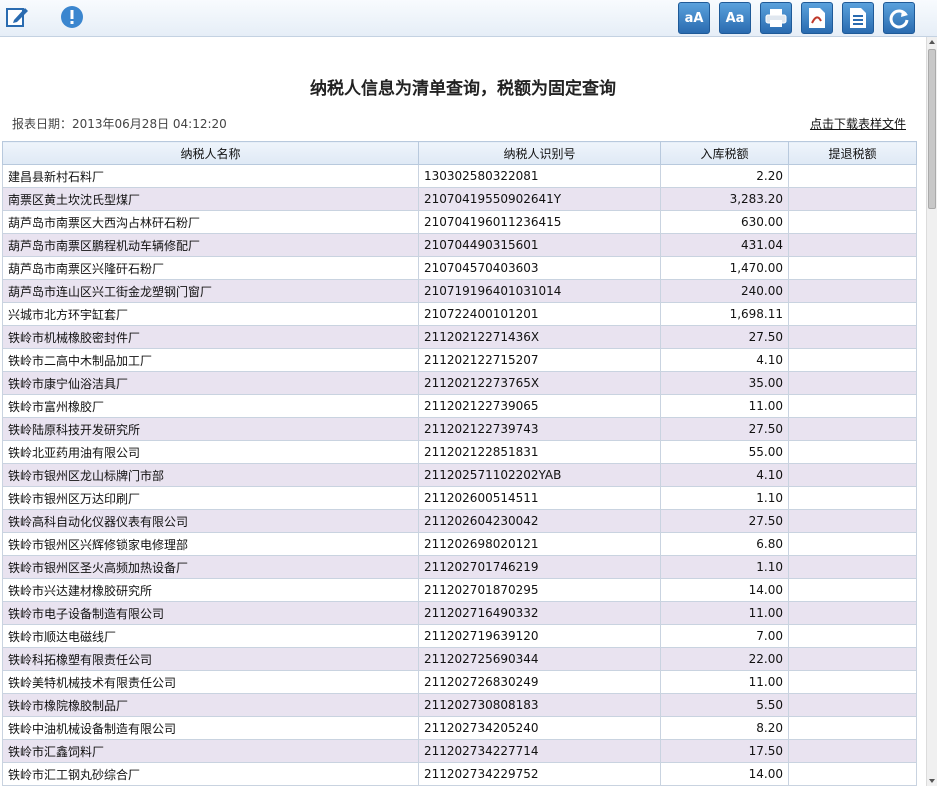 The width and height of the screenshot is (937, 786). Describe the element at coordinates (539, 176) in the screenshot. I see `cell-taxpayer-id: 130302580322081` at that location.